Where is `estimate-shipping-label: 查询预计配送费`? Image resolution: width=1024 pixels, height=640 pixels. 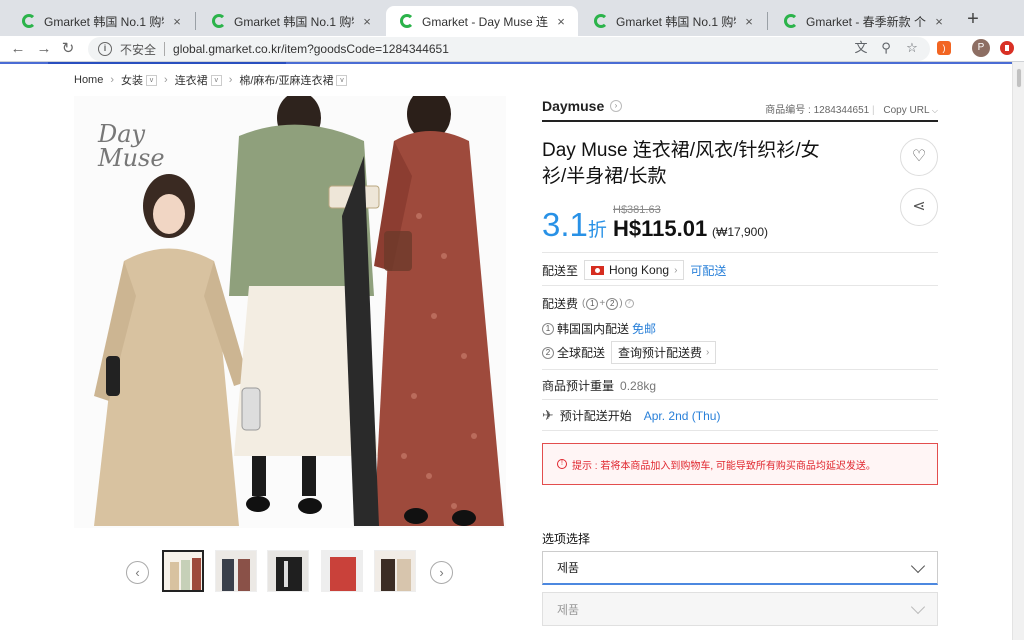 estimate-shipping-label: 查询预计配送费 is located at coordinates (660, 353).